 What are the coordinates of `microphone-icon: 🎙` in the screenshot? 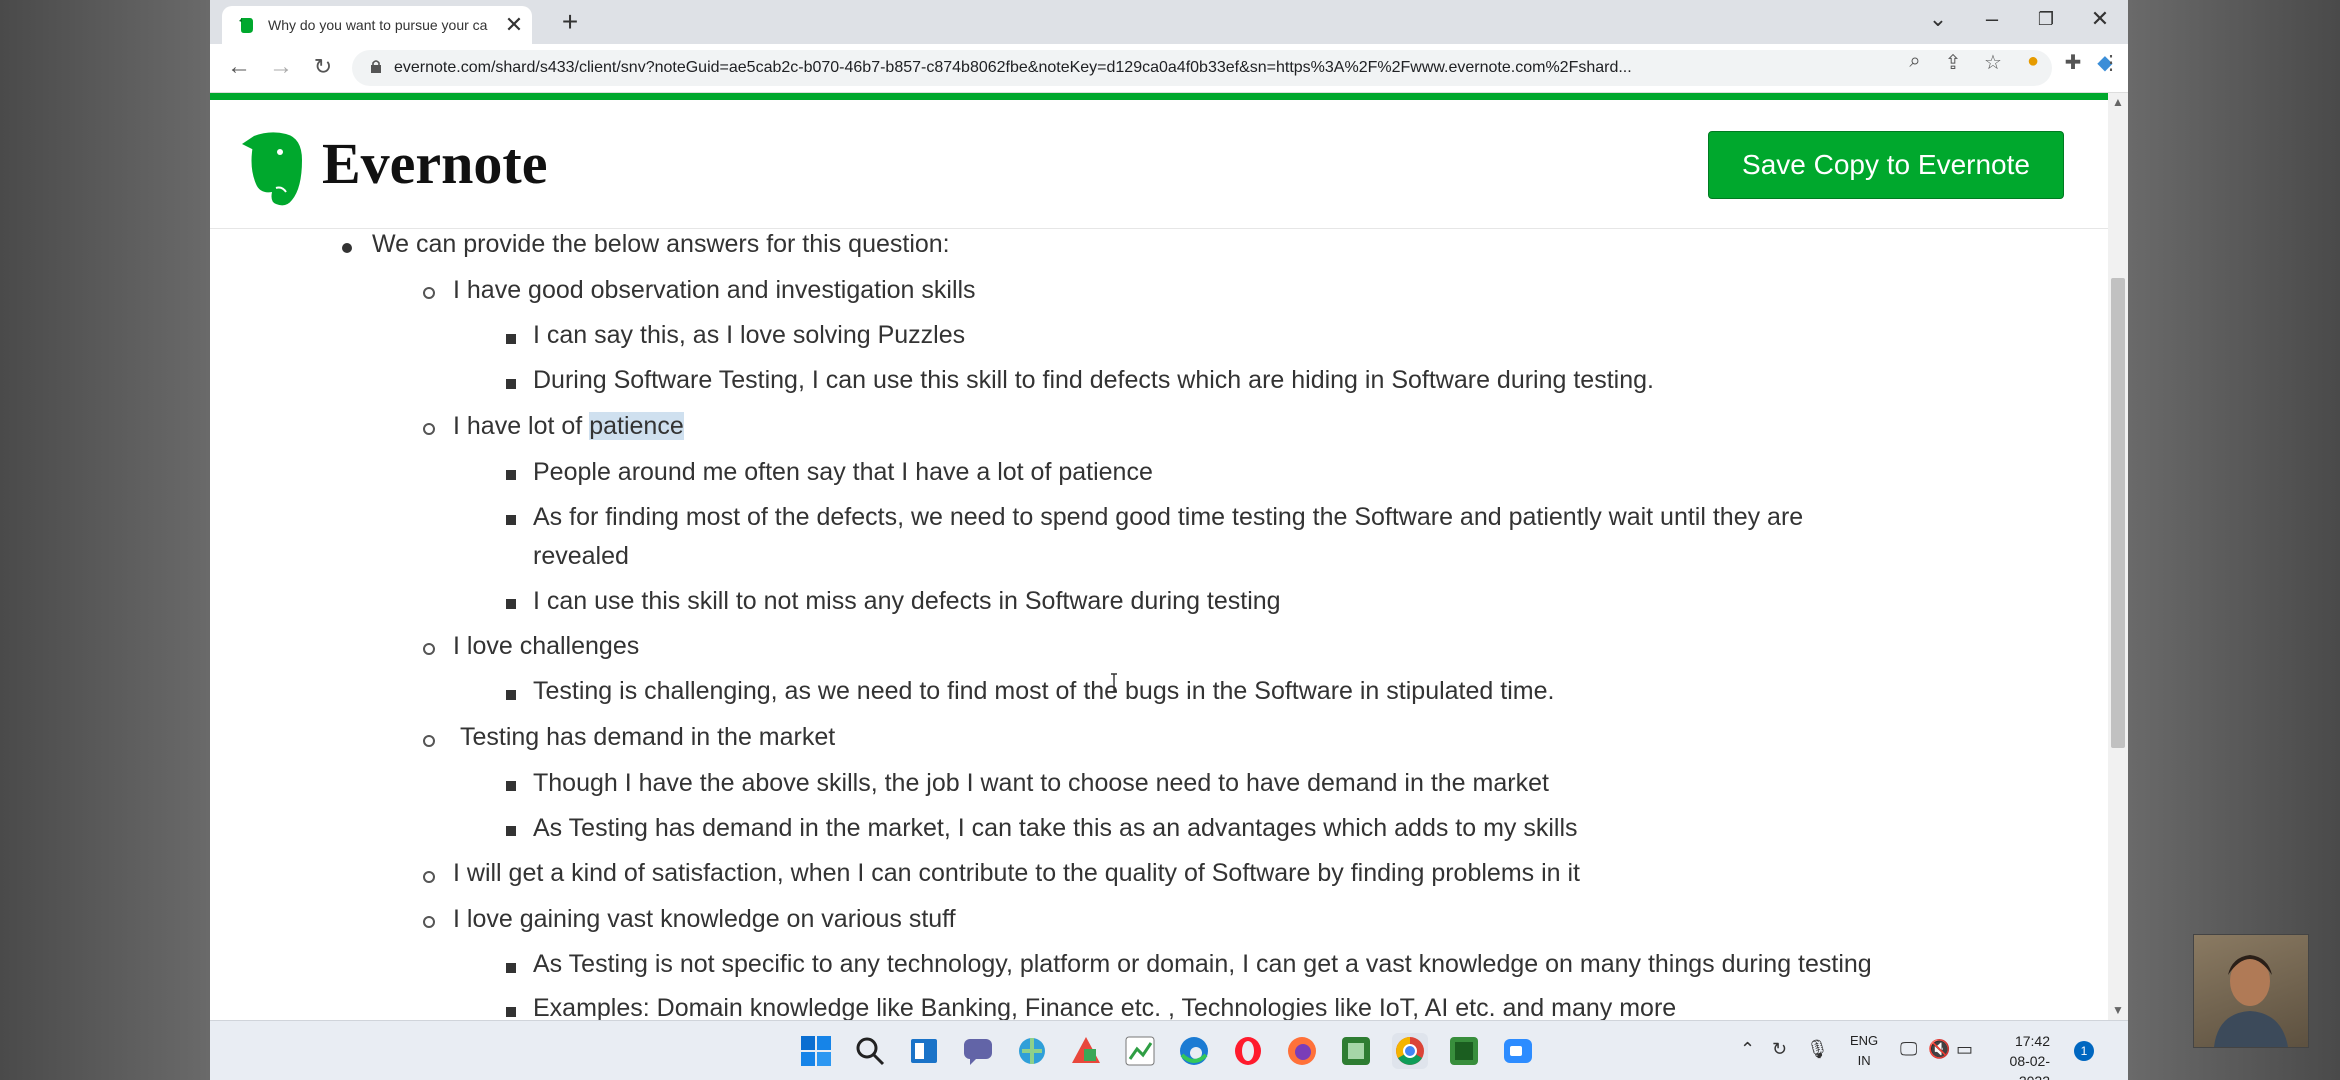 It's located at (1817, 1049).